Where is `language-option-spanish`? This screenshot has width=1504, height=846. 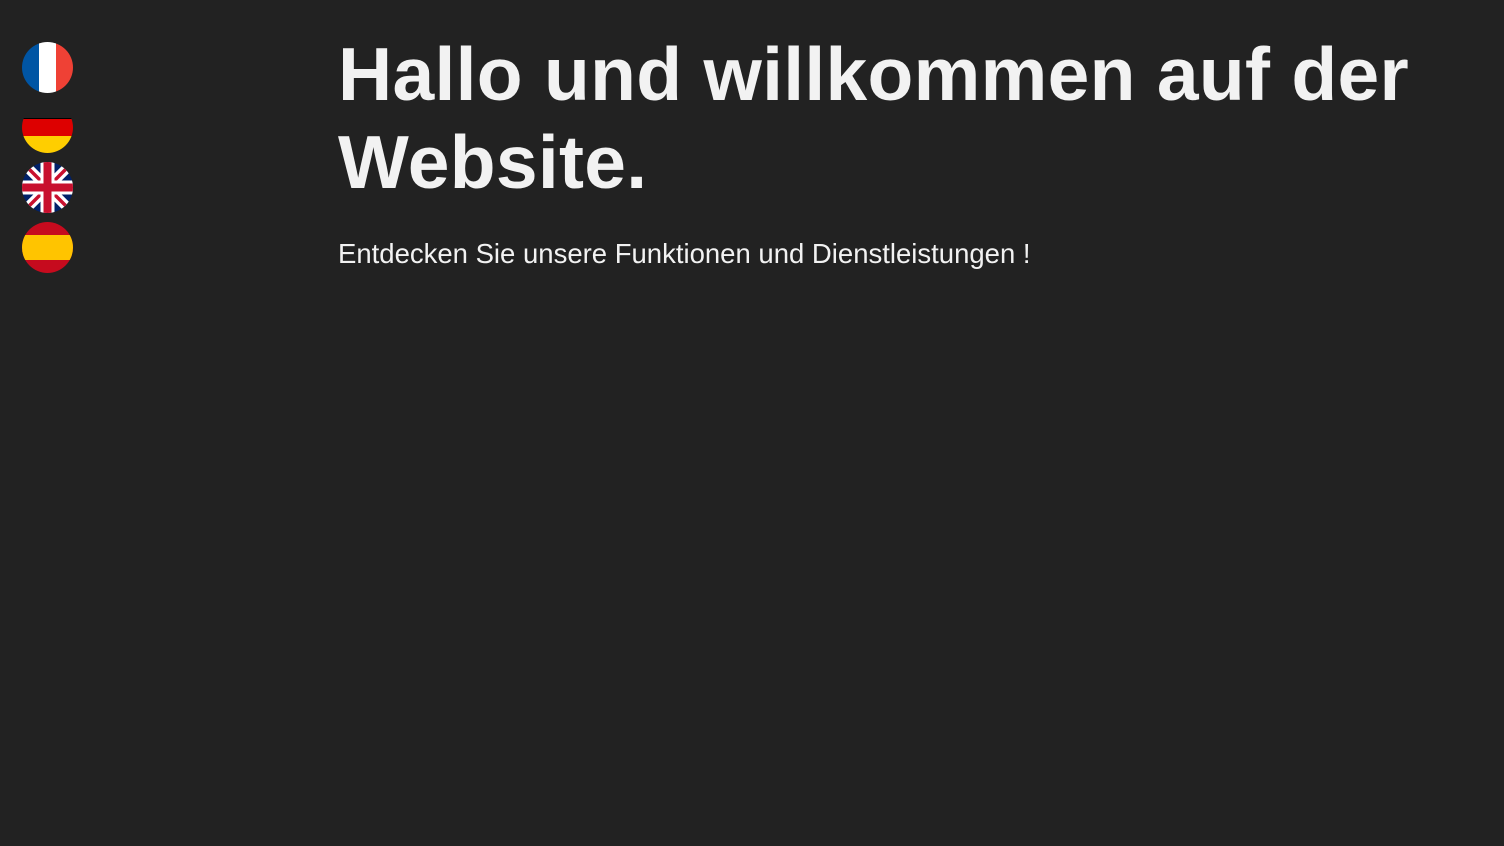
language-option-spanish is located at coordinates (47, 247).